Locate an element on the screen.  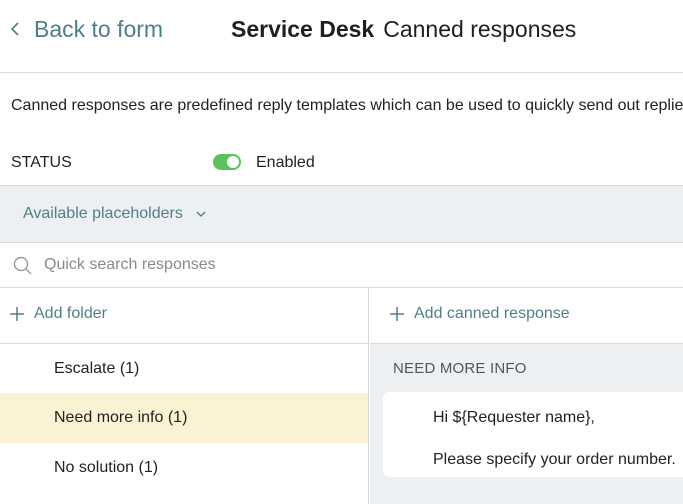
product-name: Service Desk is located at coordinates (303, 28).